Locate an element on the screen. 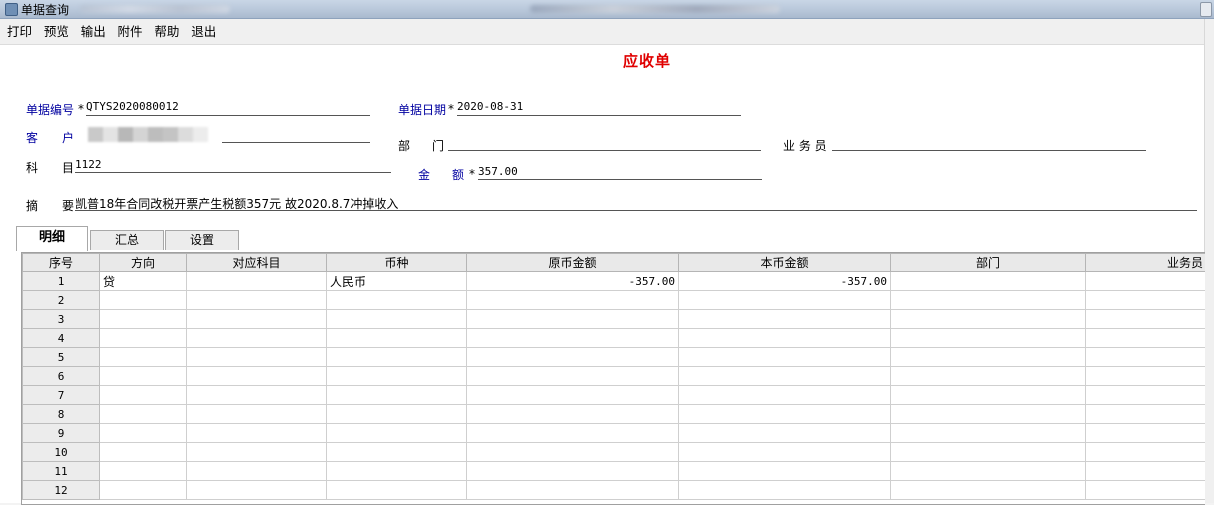 This screenshot has height=505, width=1214. menu-help: 帮助 is located at coordinates (166, 31).